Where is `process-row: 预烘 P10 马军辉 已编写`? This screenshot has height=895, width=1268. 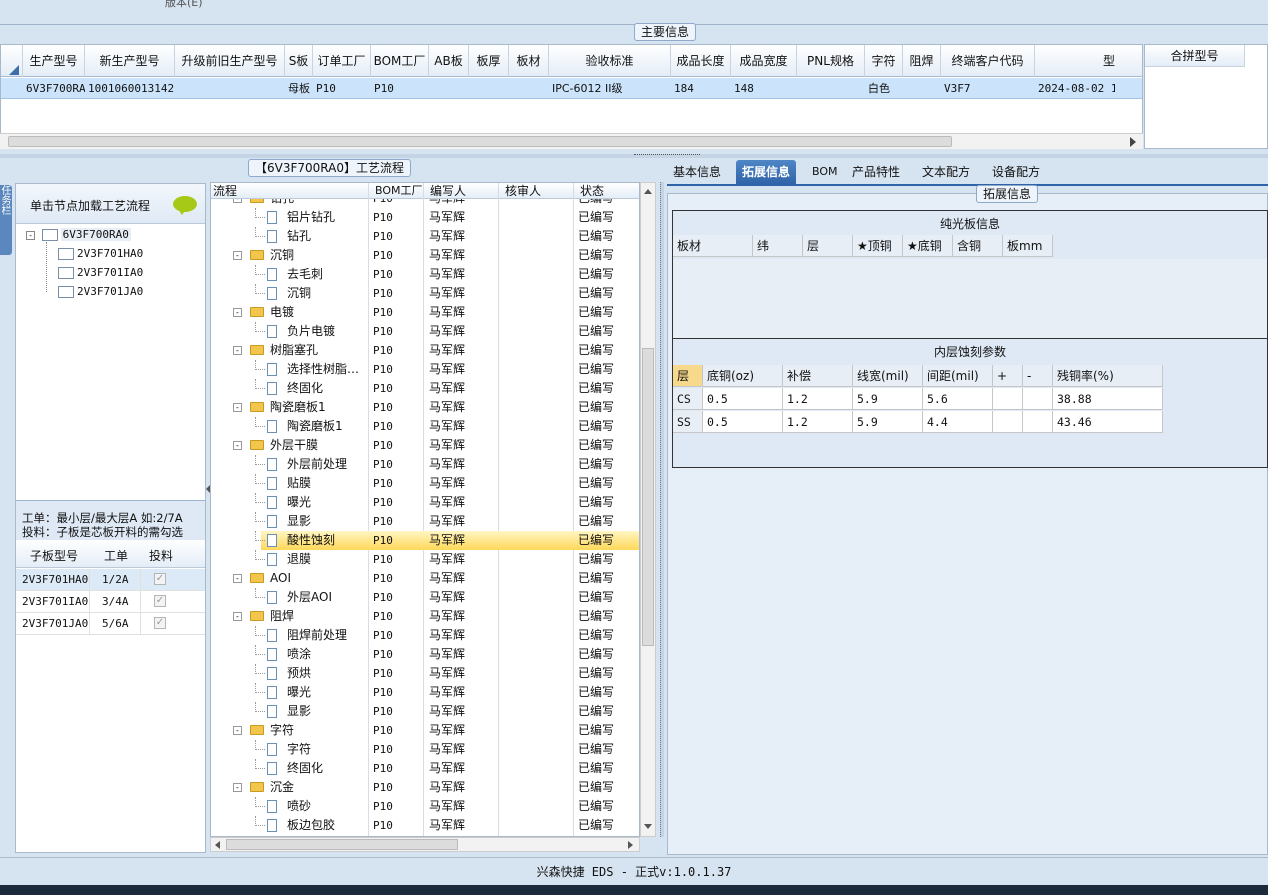 process-row: 预烘 P10 马军辉 已编写 is located at coordinates (425, 673).